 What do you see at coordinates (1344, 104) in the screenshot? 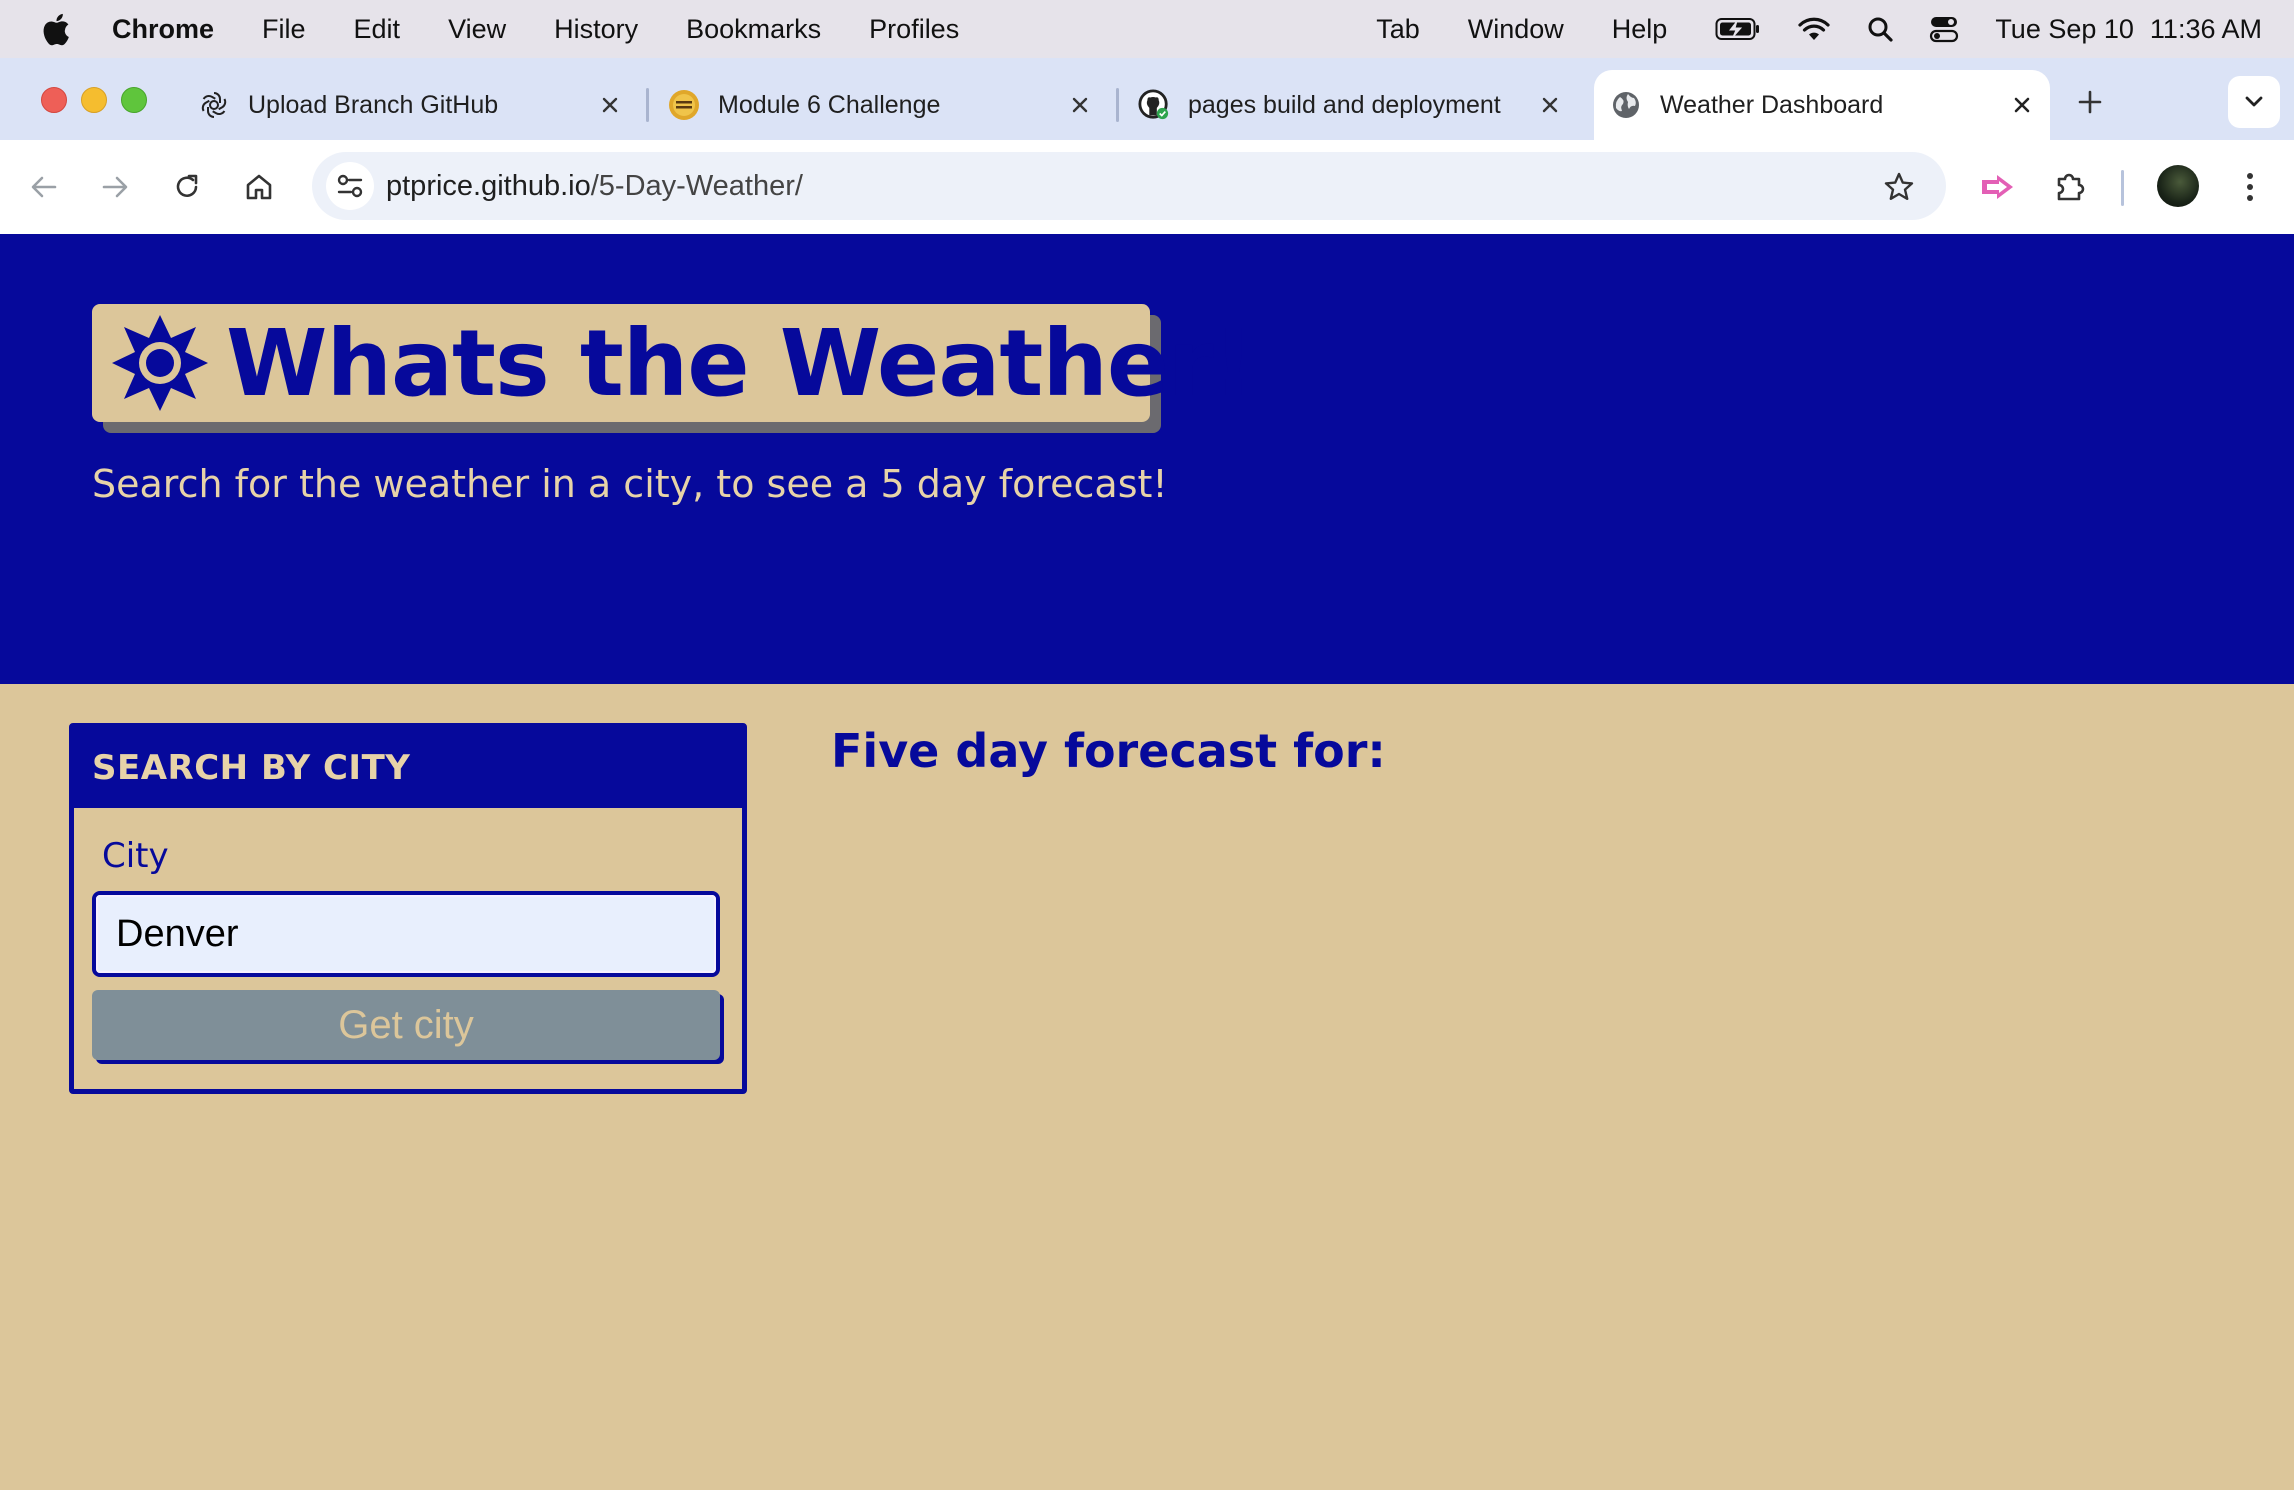
I see `tab-title: pages build and deployment` at bounding box center [1344, 104].